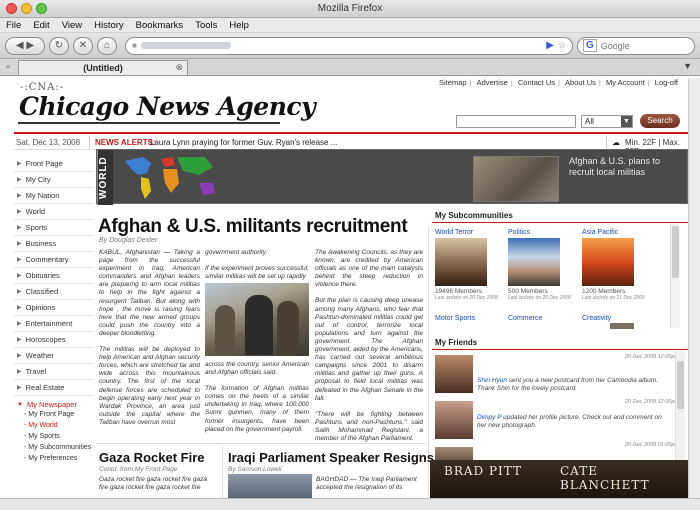  What do you see at coordinates (53, 292) in the screenshot?
I see `nav-classified: ▶ Classified` at bounding box center [53, 292].